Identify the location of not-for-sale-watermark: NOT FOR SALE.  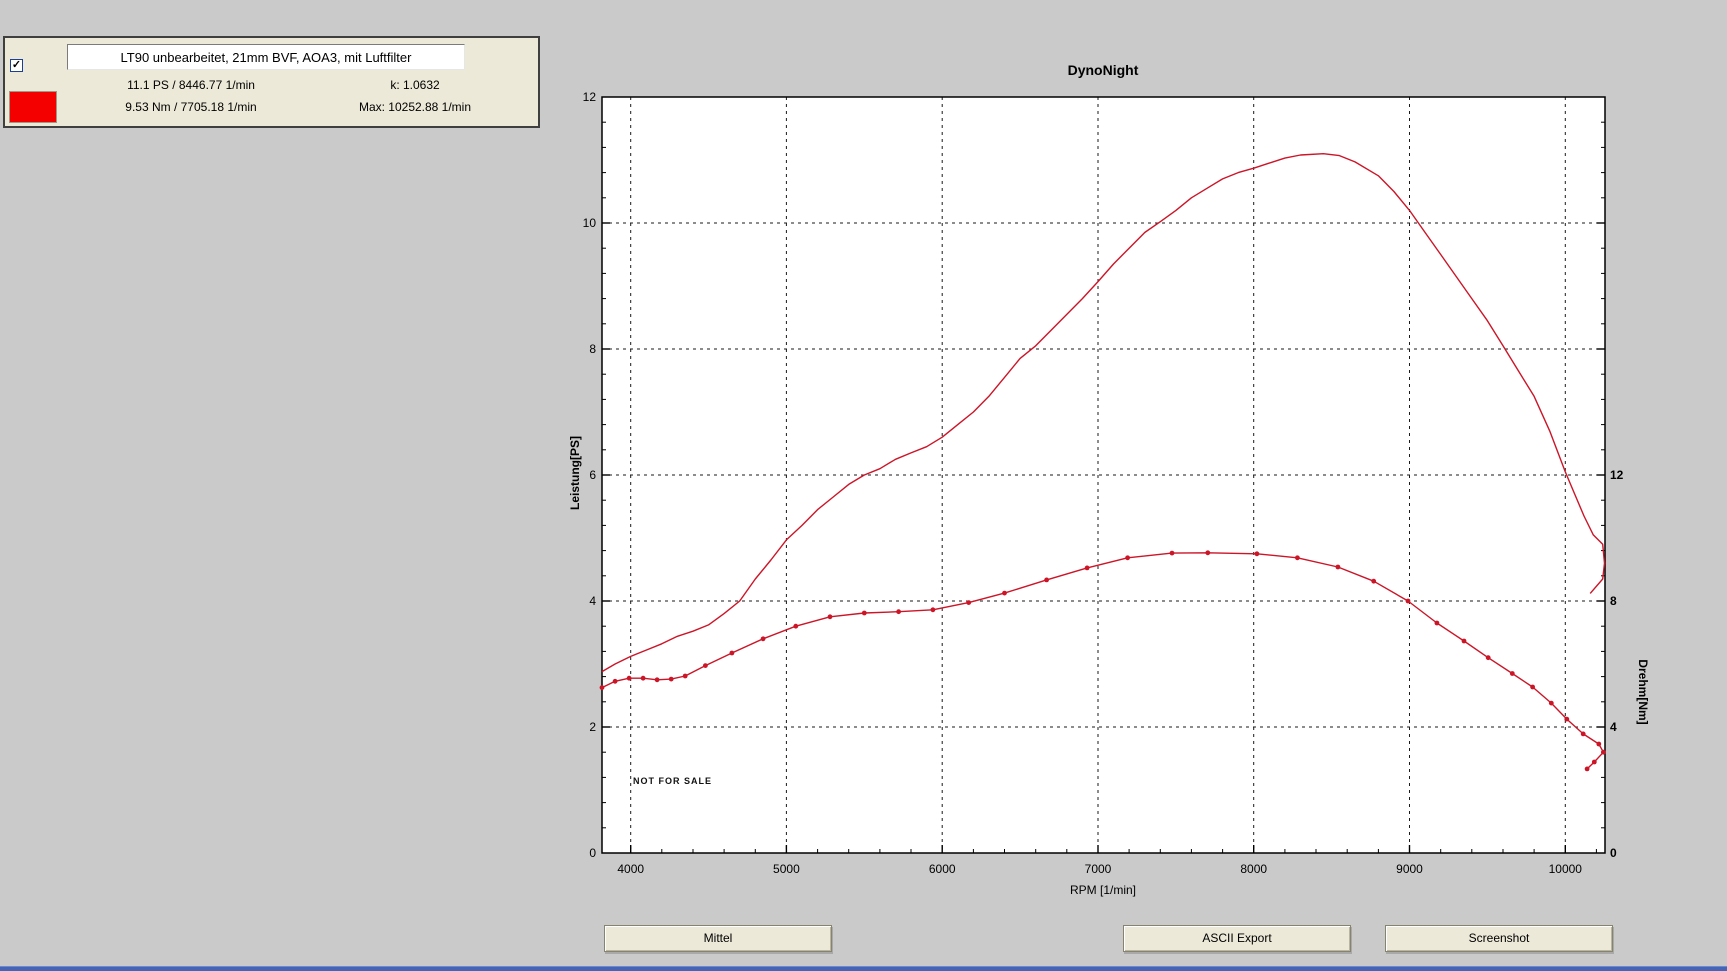
(672, 781).